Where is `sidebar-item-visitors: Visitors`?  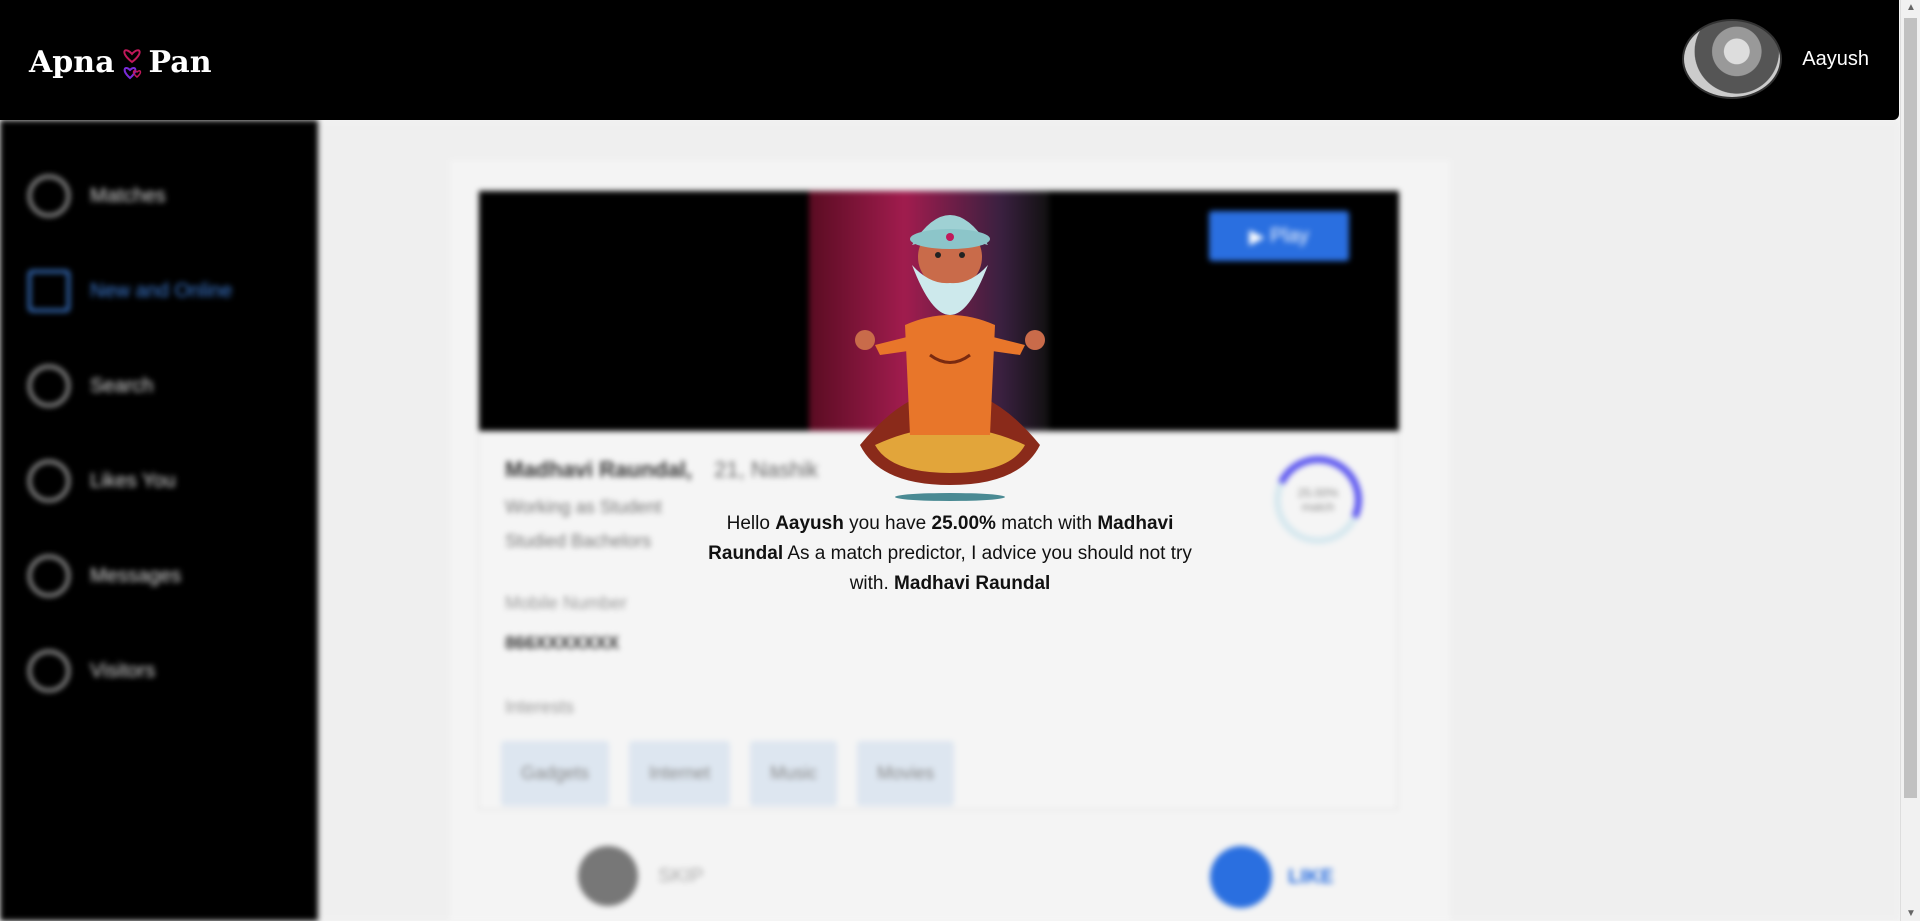
sidebar-item-visitors: Visitors is located at coordinates (91, 671).